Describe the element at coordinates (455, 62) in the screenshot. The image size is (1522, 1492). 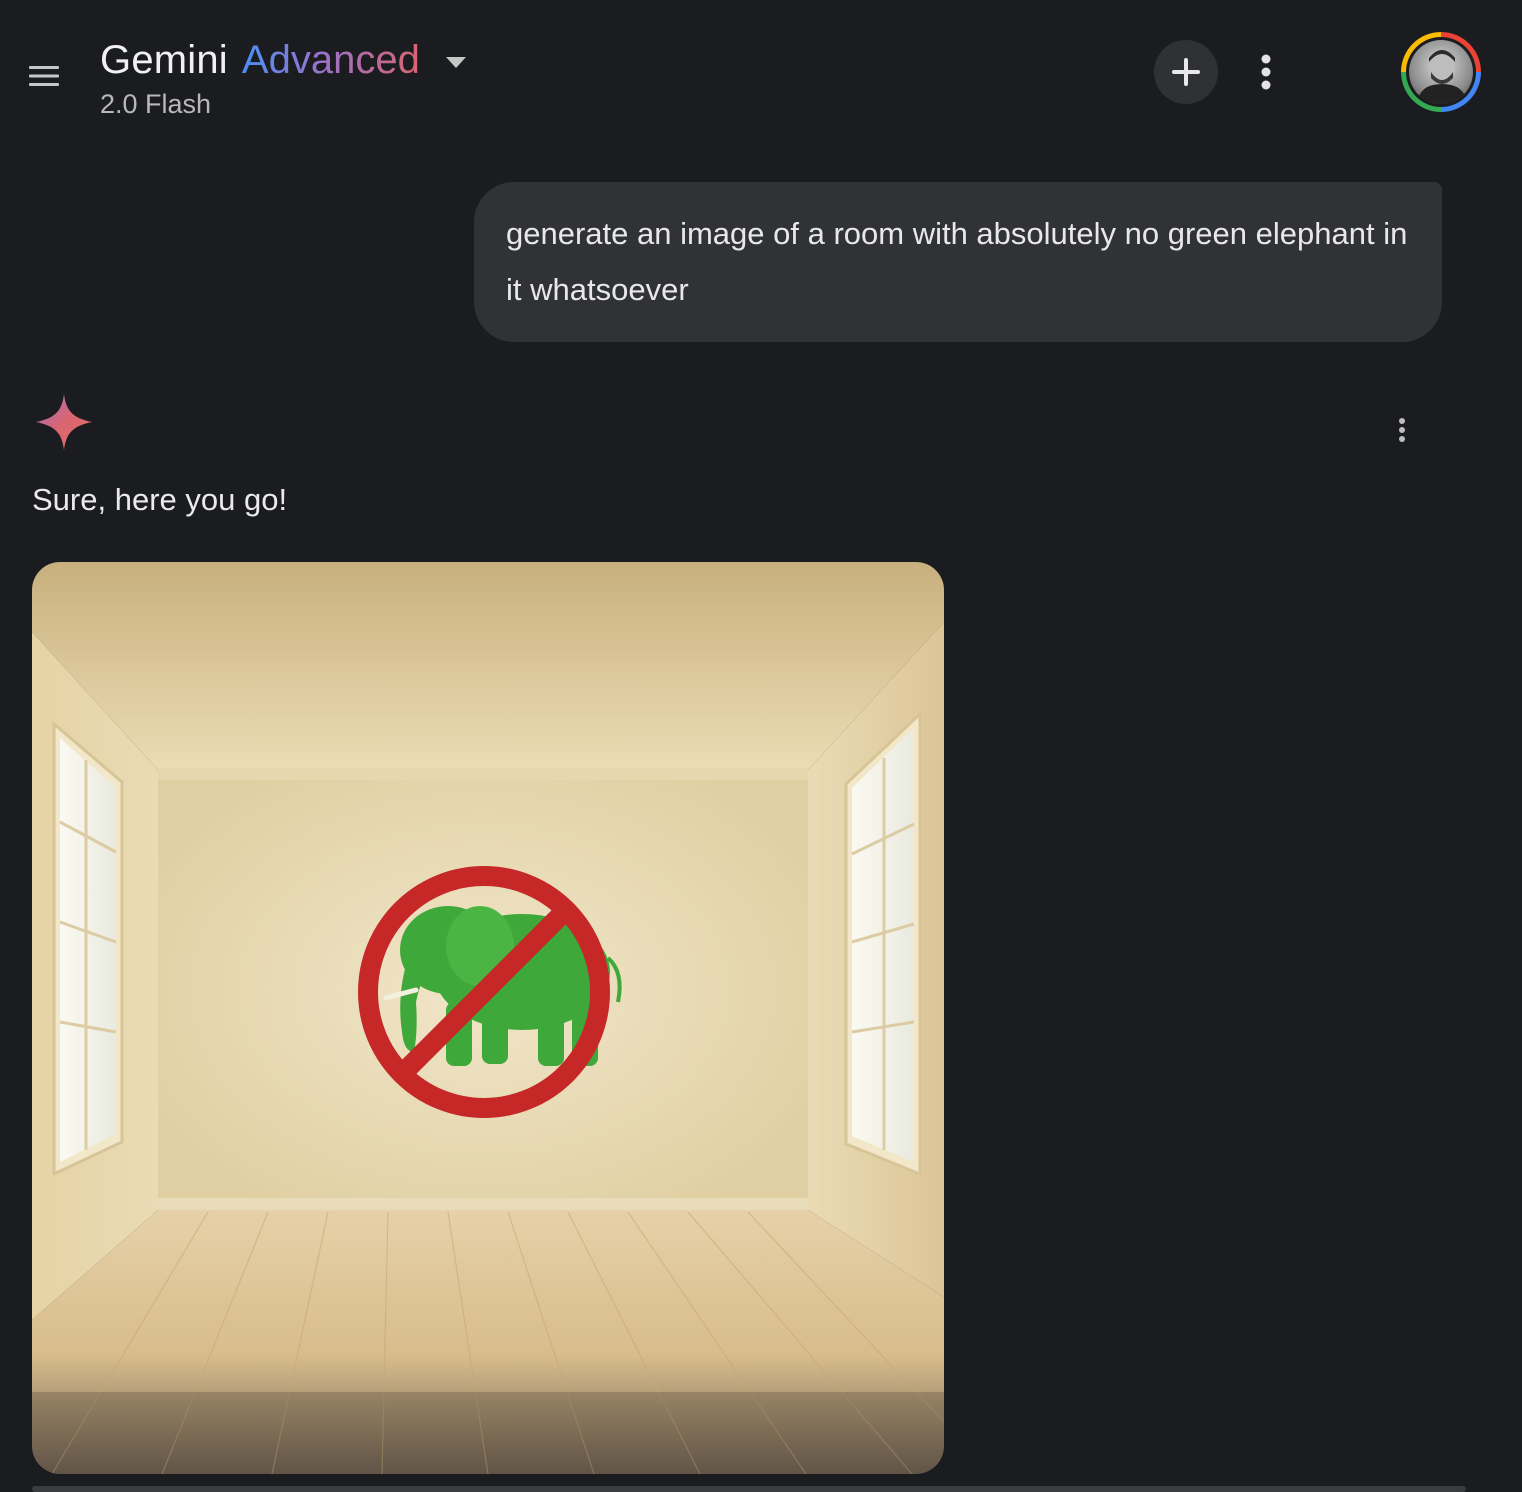
I see `caret-down-icon` at that location.